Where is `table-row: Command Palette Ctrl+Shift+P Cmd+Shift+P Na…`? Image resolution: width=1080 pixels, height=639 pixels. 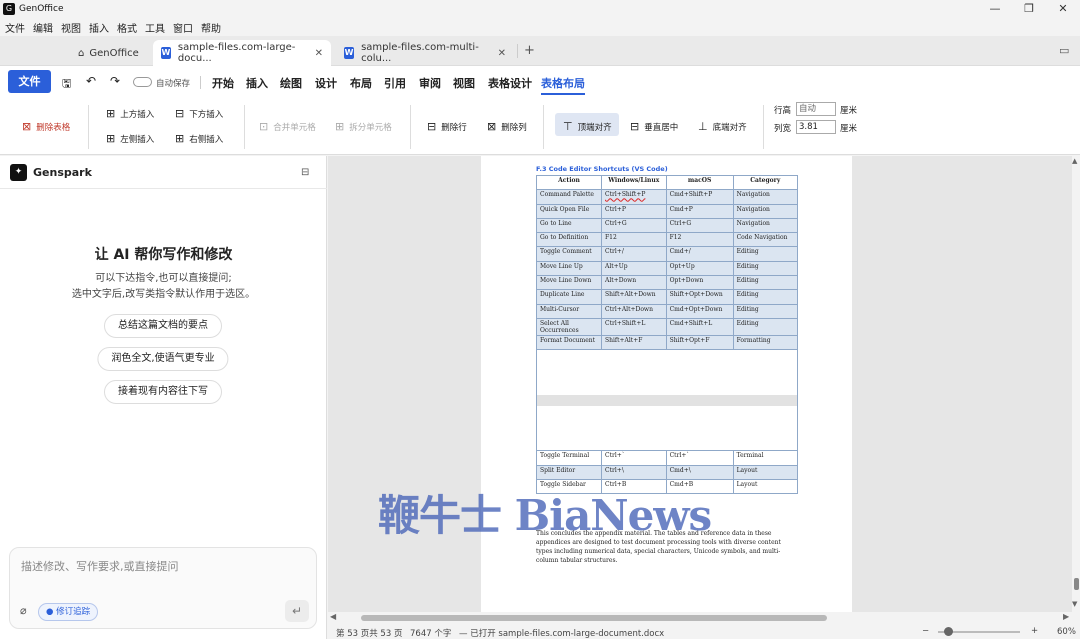
table-row: Command Palette Ctrl+Shift+P Cmd+Shift+P Na… is located at coordinates (667, 197).